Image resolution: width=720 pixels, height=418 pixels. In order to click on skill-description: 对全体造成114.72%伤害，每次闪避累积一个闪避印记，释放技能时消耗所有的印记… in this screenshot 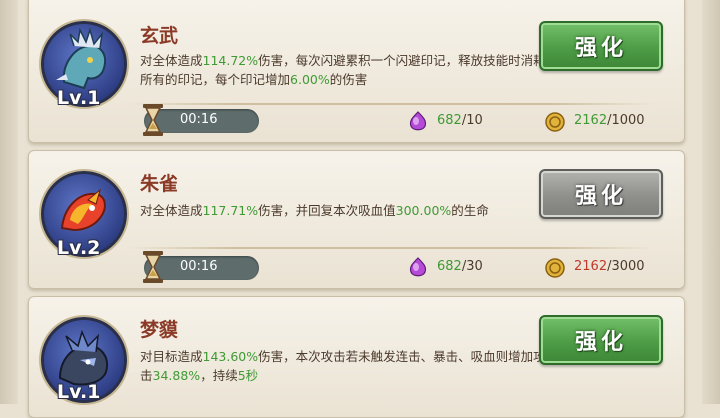, I will do `click(343, 70)`.